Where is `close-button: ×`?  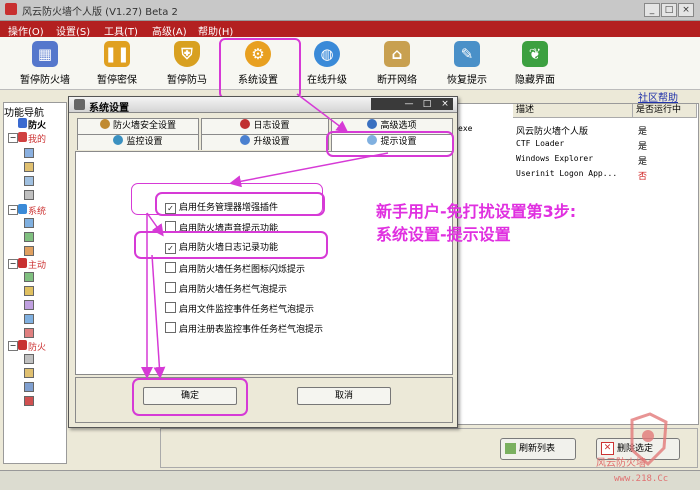 close-button: × is located at coordinates (686, 10).